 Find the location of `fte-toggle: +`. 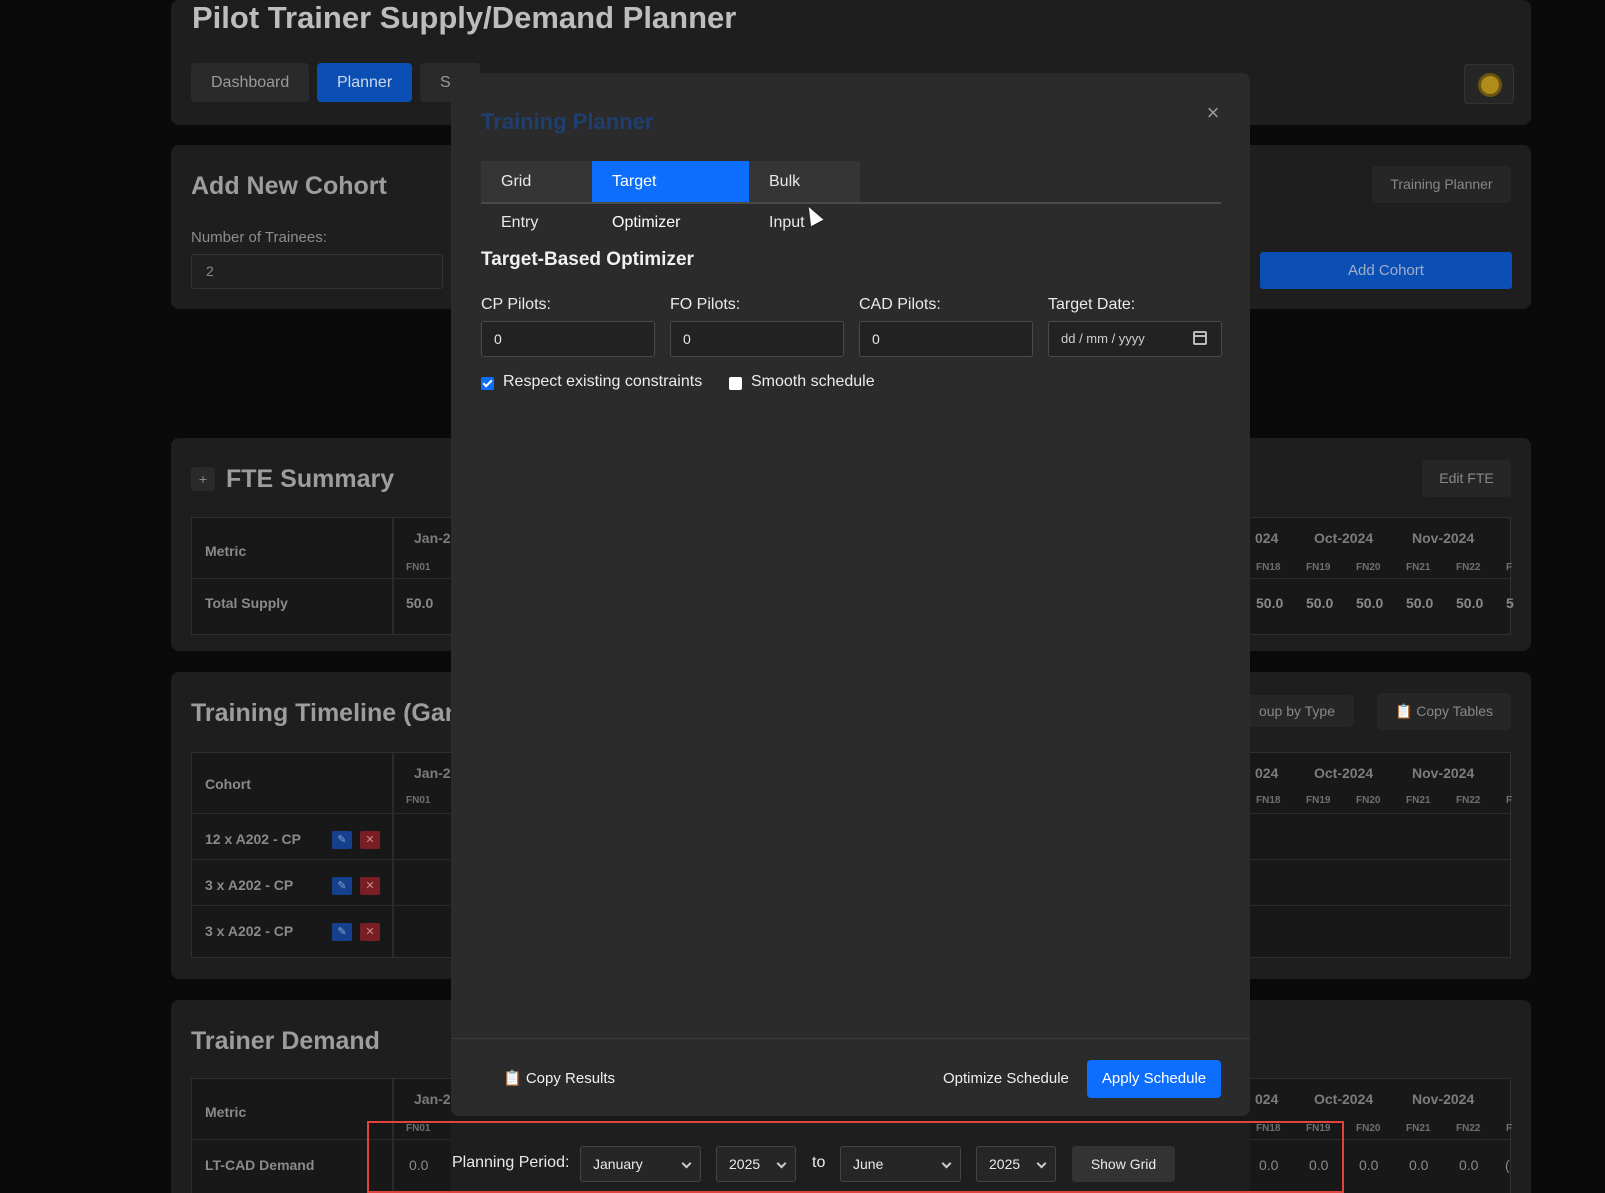

fte-toggle: + is located at coordinates (203, 479).